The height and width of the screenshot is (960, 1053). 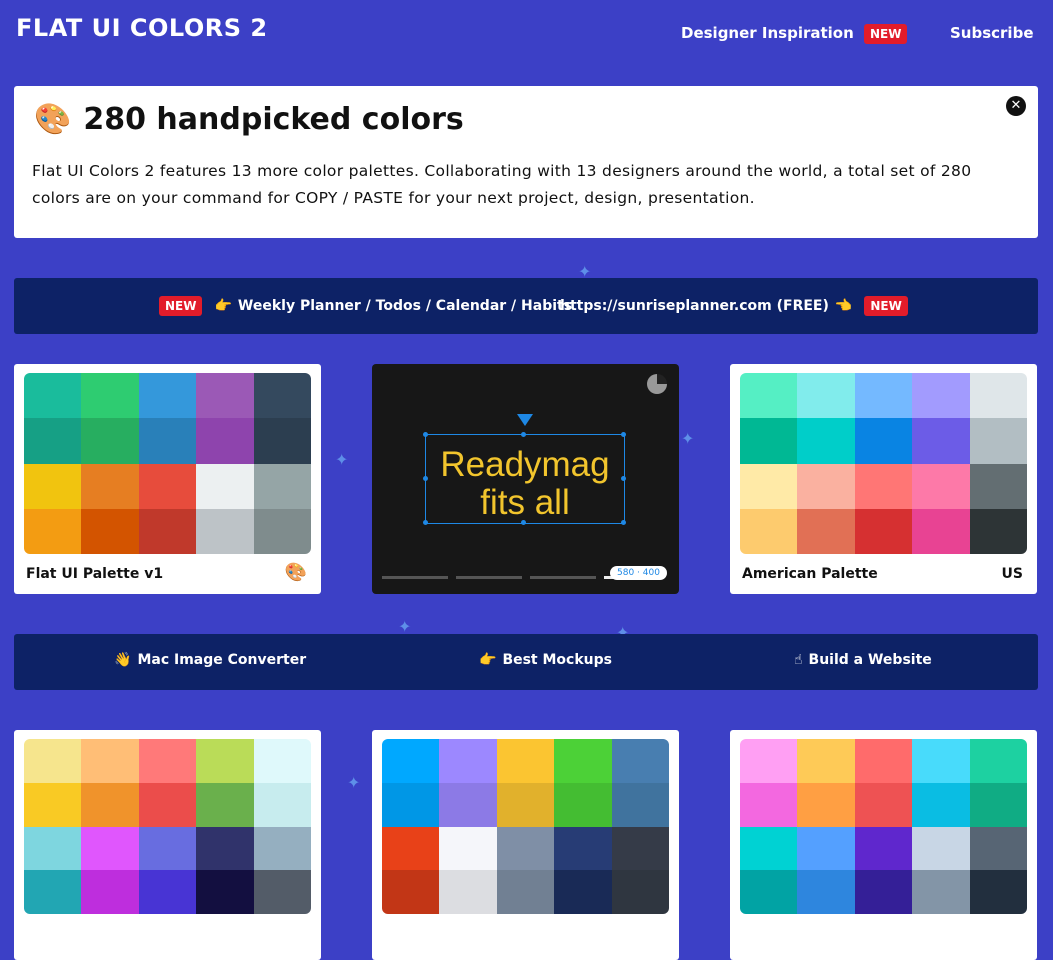 What do you see at coordinates (1016, 106) in the screenshot?
I see `close-icon: ✕` at bounding box center [1016, 106].